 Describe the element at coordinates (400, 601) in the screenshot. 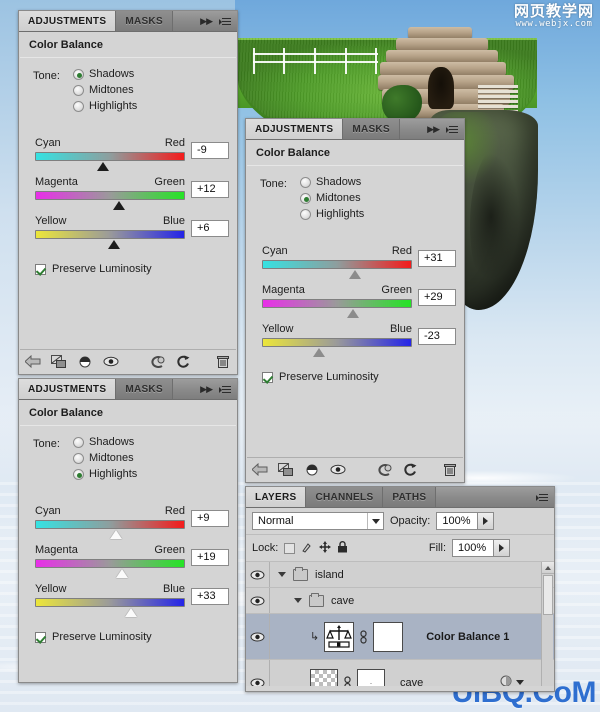

I see `table-row: cave` at that location.